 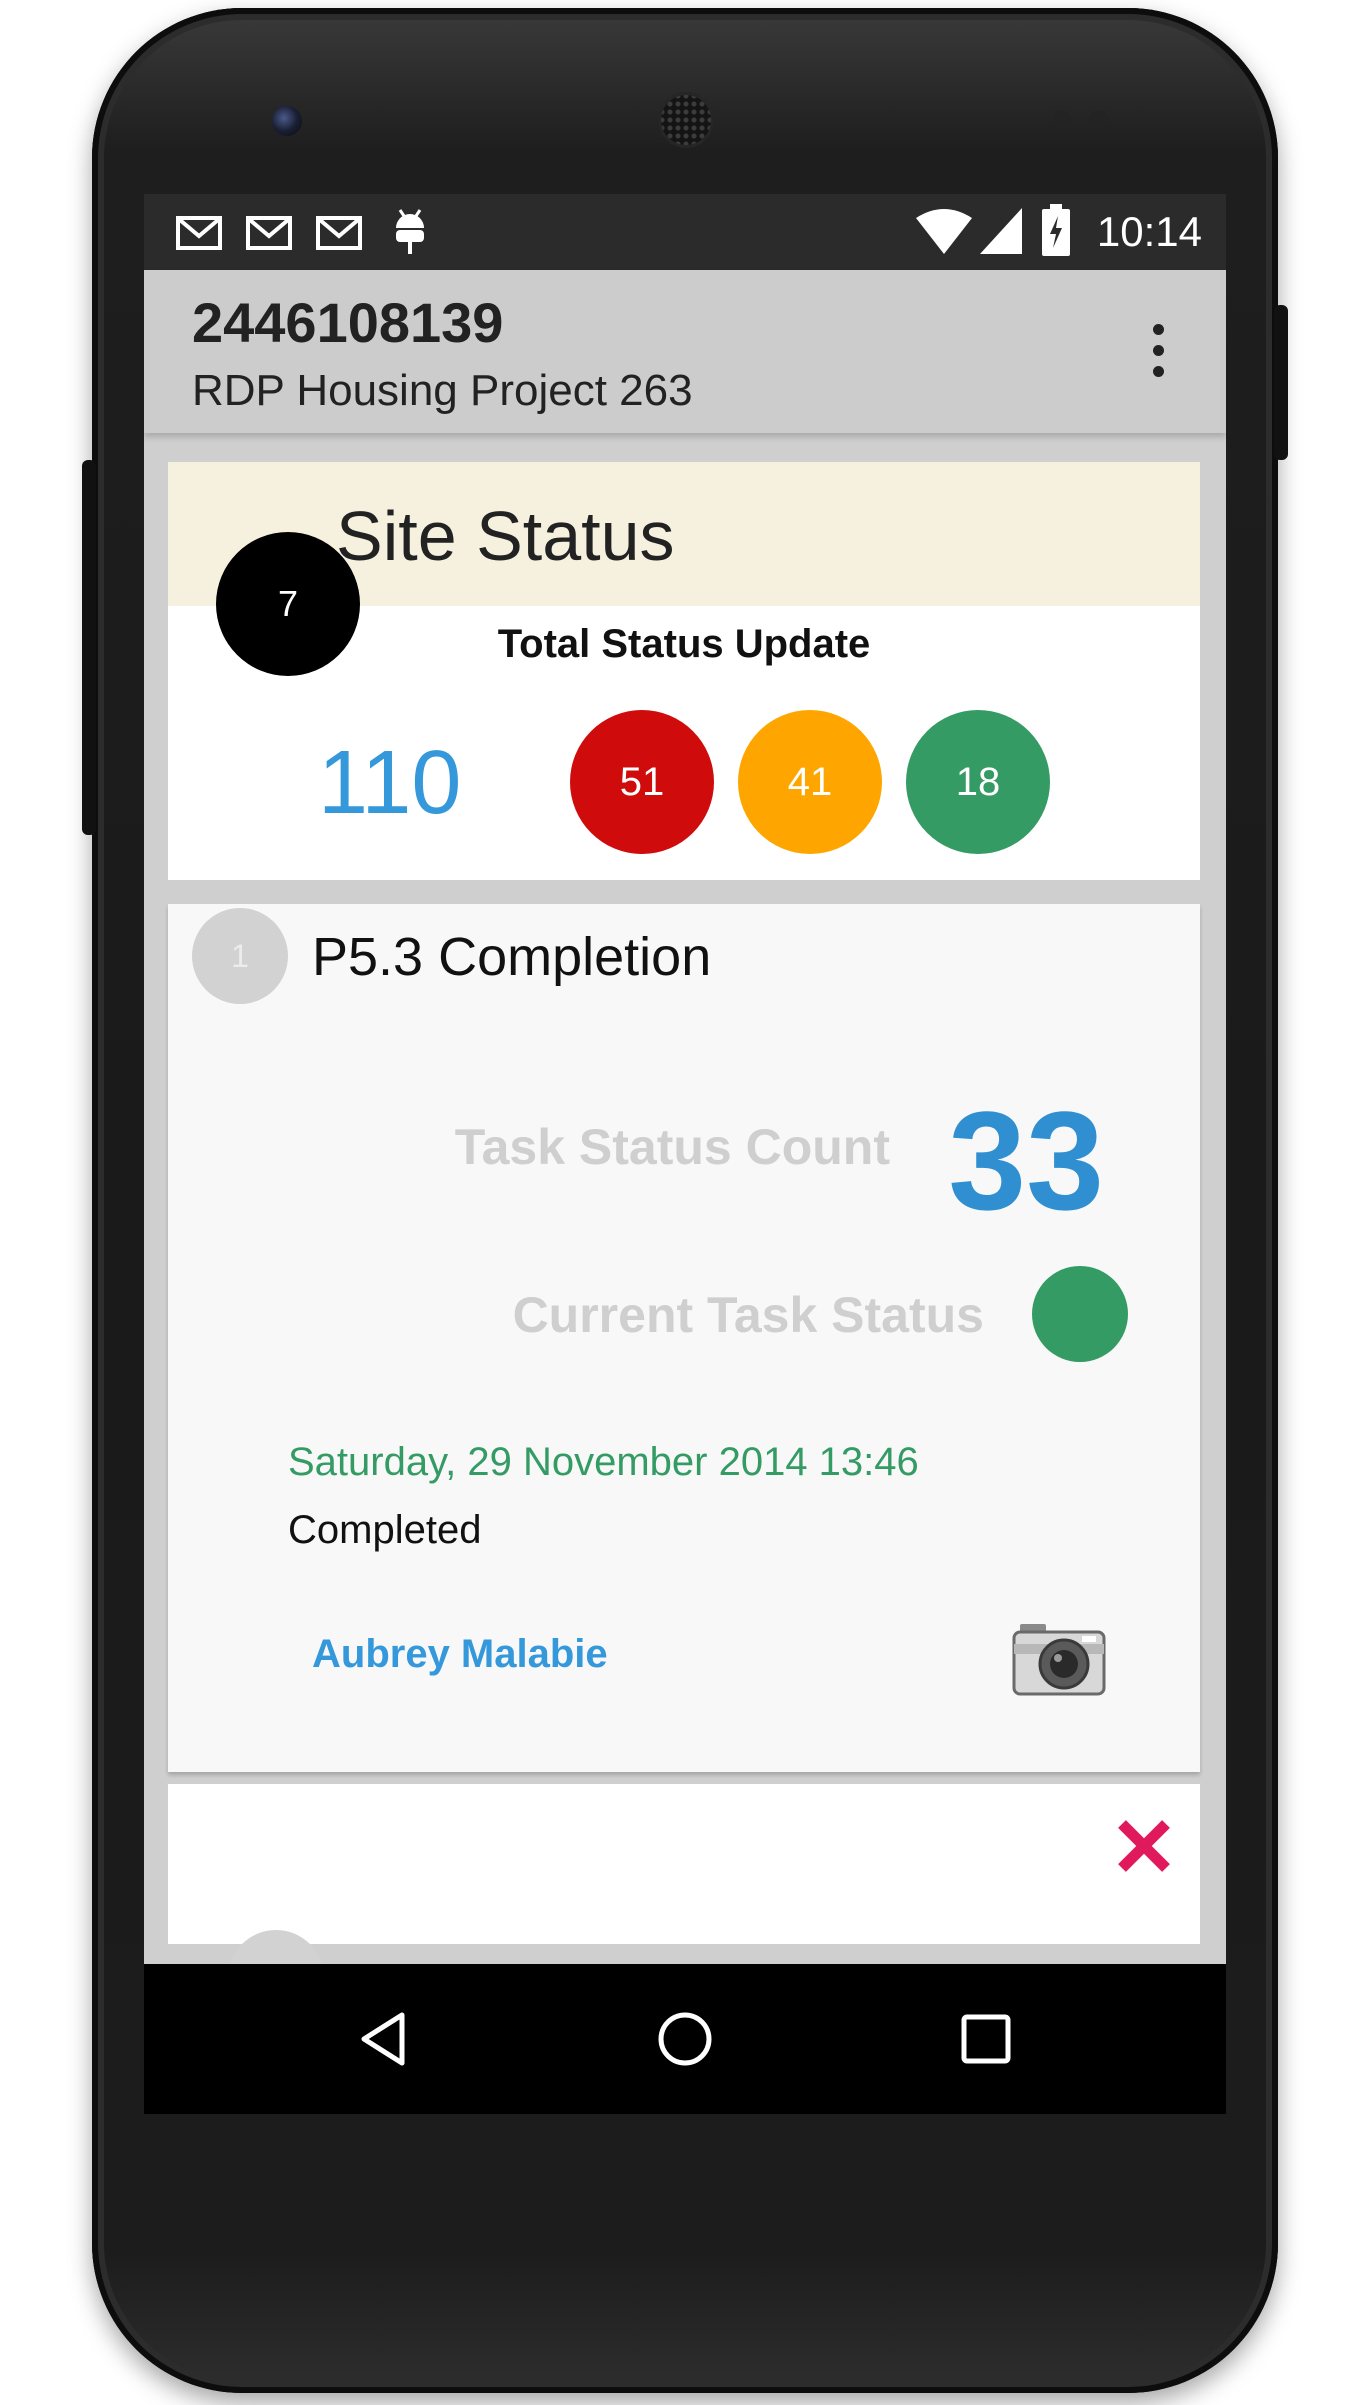 What do you see at coordinates (986, 2039) in the screenshot?
I see `recents-icon` at bounding box center [986, 2039].